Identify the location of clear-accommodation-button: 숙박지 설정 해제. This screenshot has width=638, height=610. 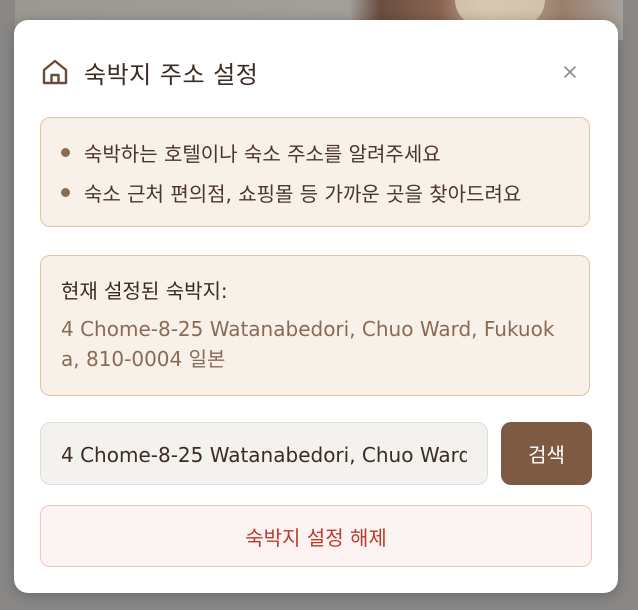
(316, 536).